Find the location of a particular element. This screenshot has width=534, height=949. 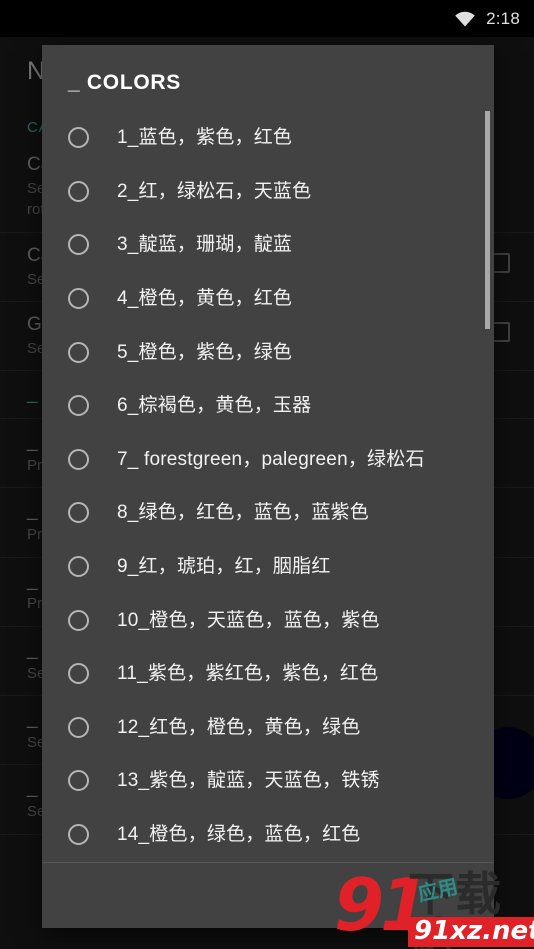

color-option-label: 10_橙色，天蓝色，蓝色，紫色 is located at coordinates (248, 620).